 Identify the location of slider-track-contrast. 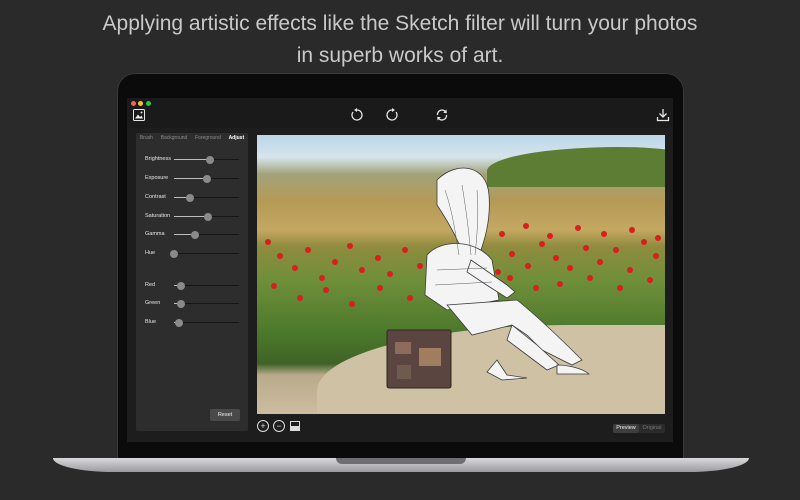
(206, 198).